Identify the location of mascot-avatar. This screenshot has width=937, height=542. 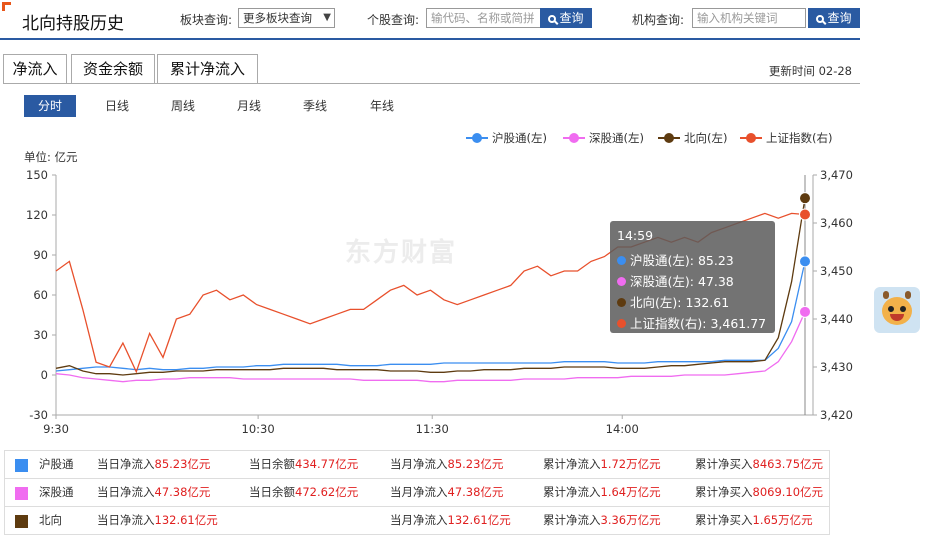
(897, 310).